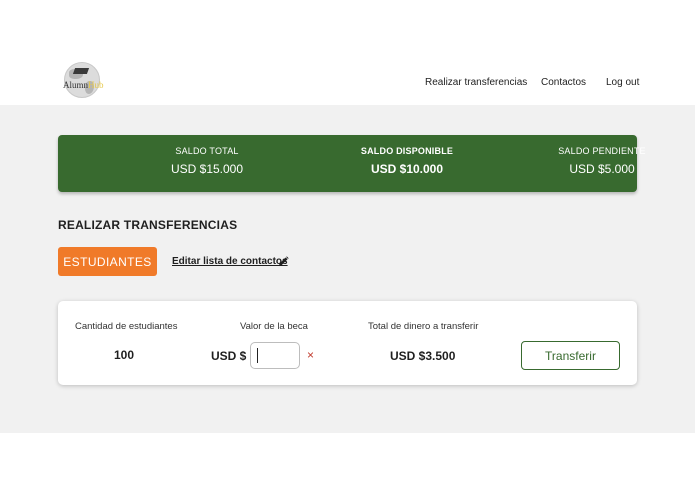  I want to click on logo-wordmark: AlumnHub, so click(83, 85).